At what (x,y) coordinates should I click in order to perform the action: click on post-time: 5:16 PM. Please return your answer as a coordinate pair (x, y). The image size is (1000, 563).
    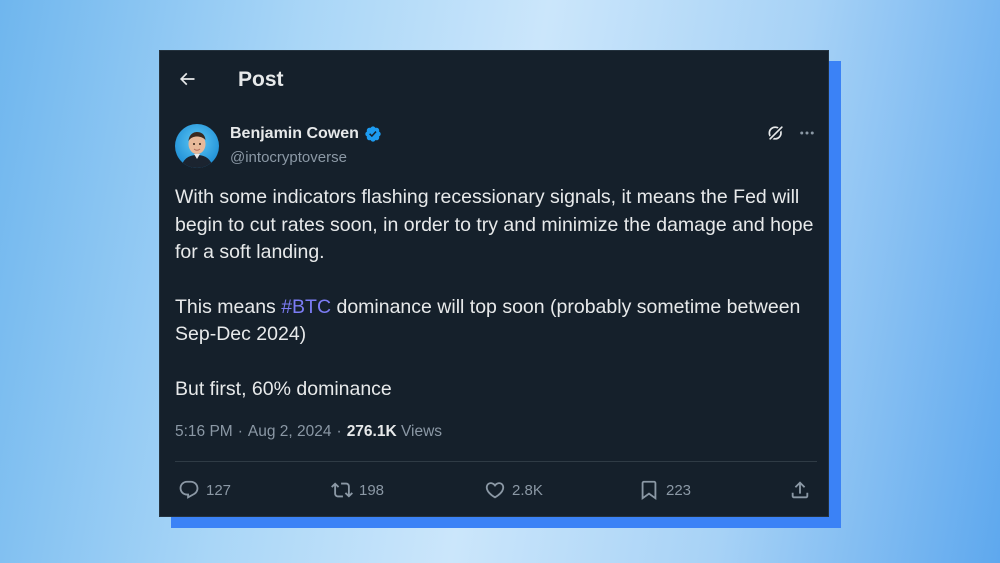
    Looking at the image, I should click on (204, 432).